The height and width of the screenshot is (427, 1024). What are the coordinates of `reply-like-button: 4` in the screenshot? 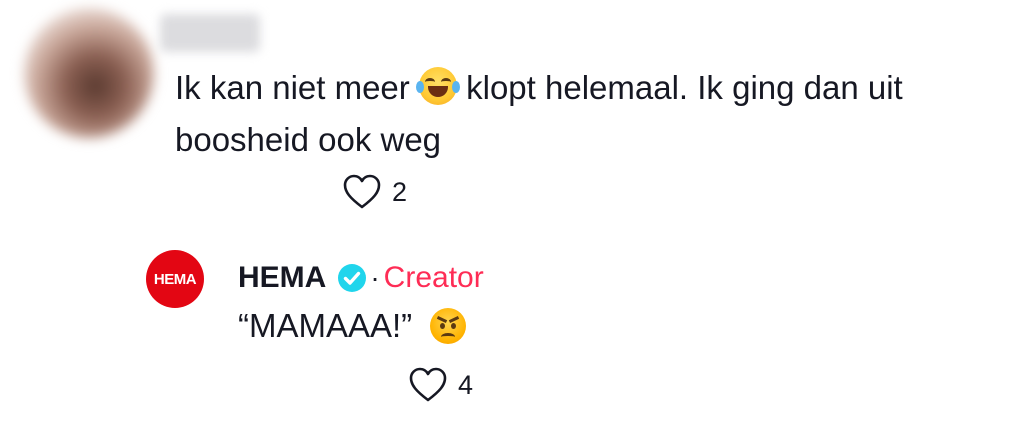 It's located at (440, 385).